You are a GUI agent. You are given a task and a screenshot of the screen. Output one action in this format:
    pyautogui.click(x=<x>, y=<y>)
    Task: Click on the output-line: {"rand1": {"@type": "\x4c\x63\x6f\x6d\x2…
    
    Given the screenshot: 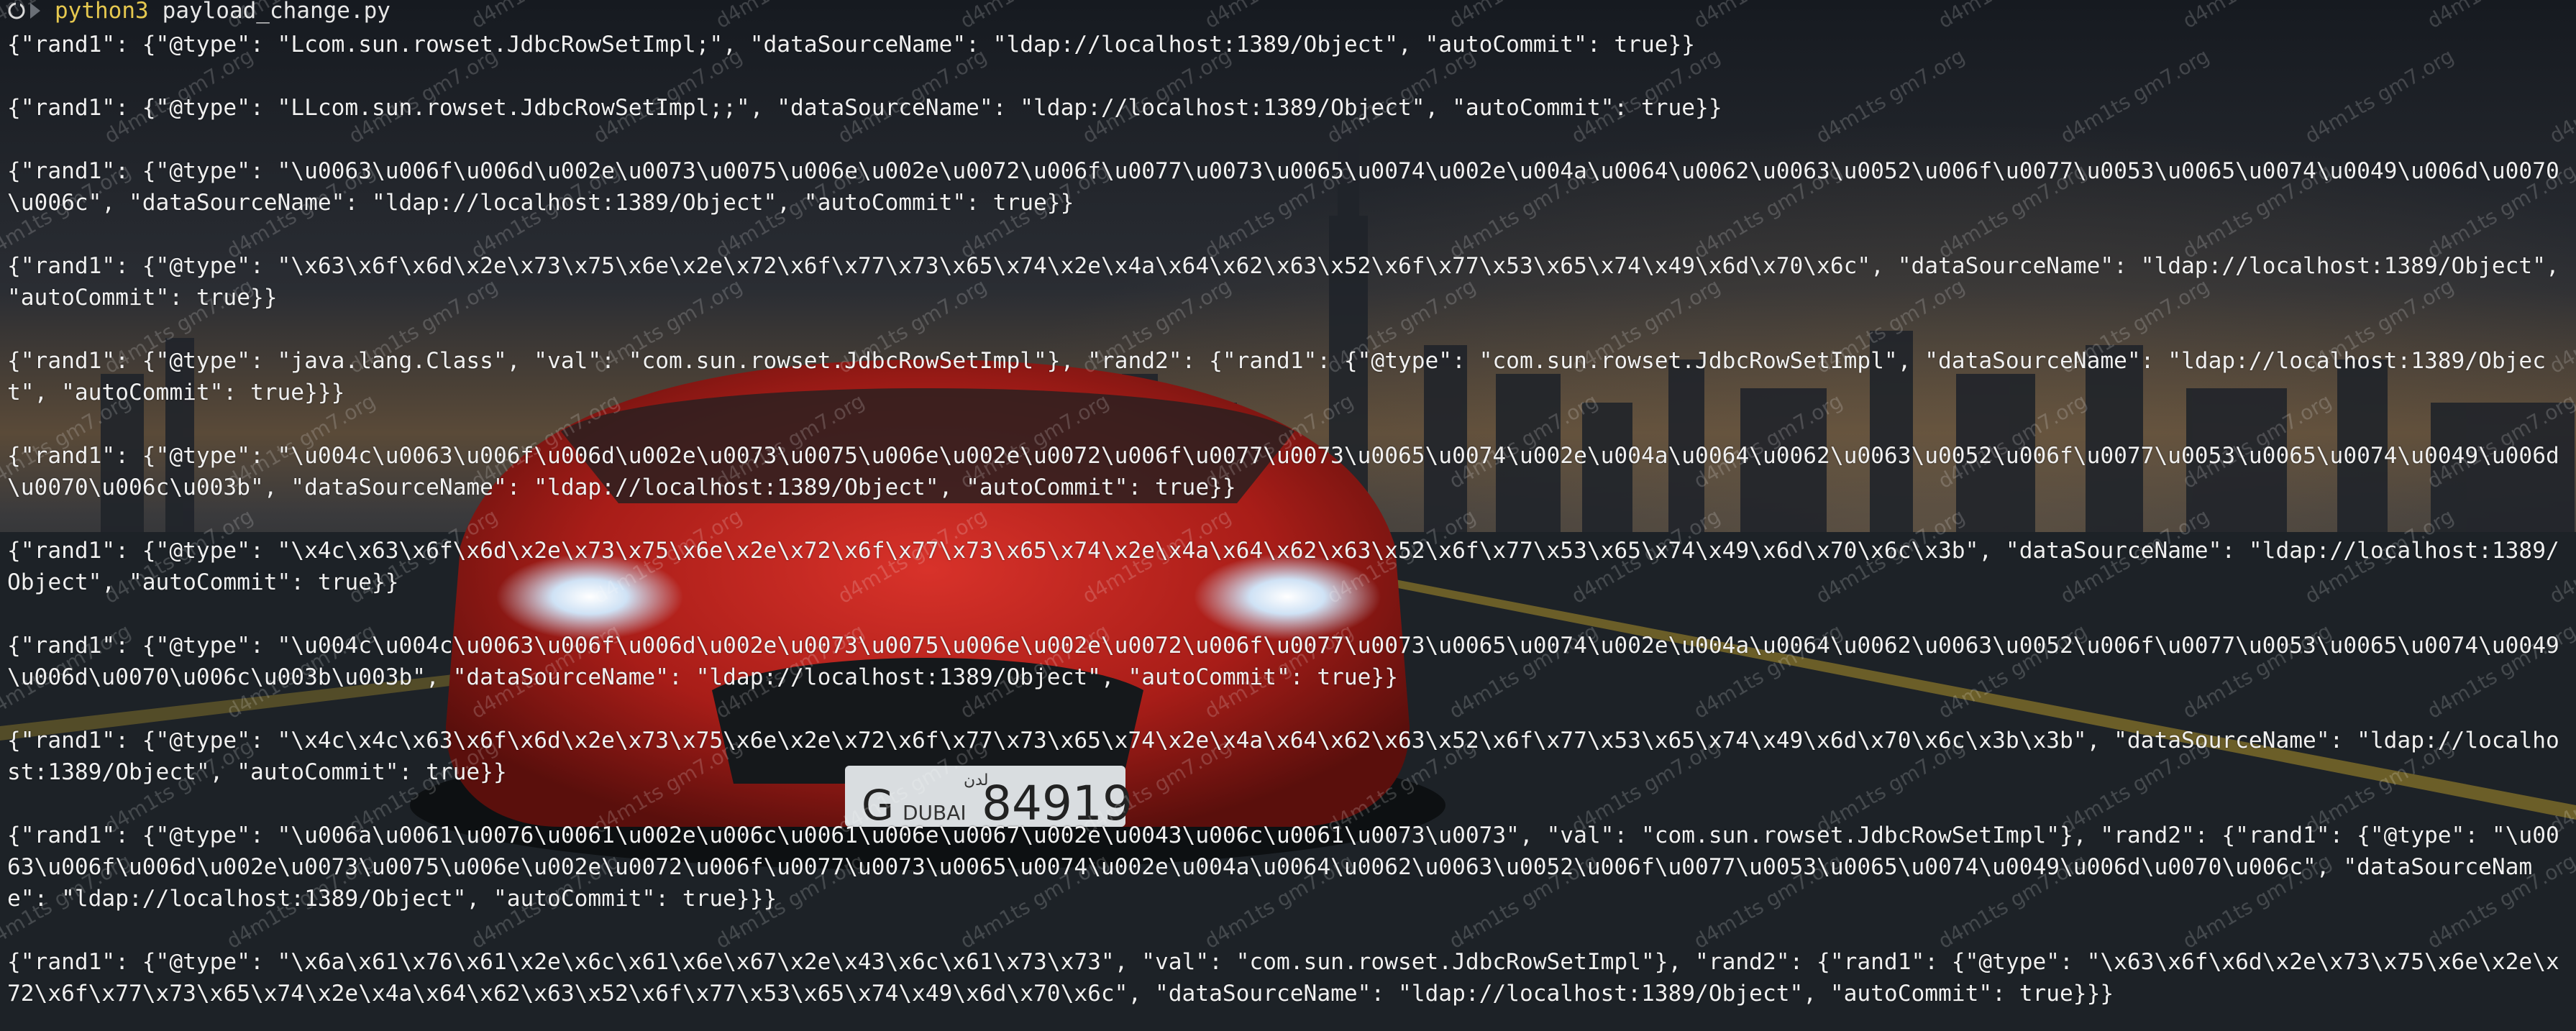 What is the action you would take?
    pyautogui.click(x=1283, y=566)
    